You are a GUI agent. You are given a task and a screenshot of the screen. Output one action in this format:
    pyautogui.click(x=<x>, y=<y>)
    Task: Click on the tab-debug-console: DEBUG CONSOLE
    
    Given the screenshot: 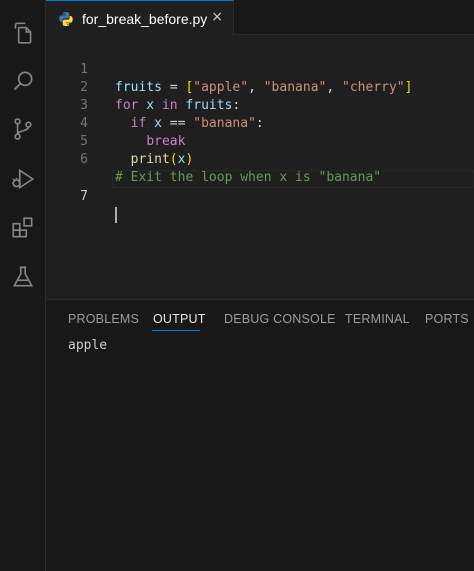 What is the action you would take?
    pyautogui.click(x=280, y=319)
    